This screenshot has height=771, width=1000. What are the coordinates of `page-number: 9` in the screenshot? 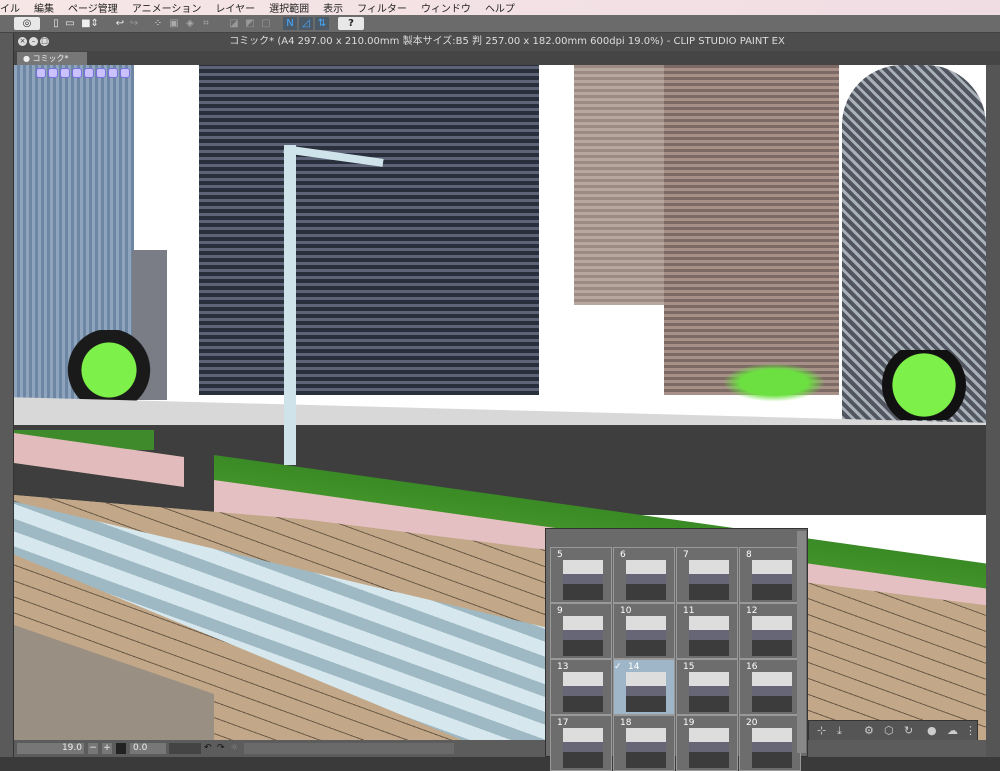 It's located at (560, 611).